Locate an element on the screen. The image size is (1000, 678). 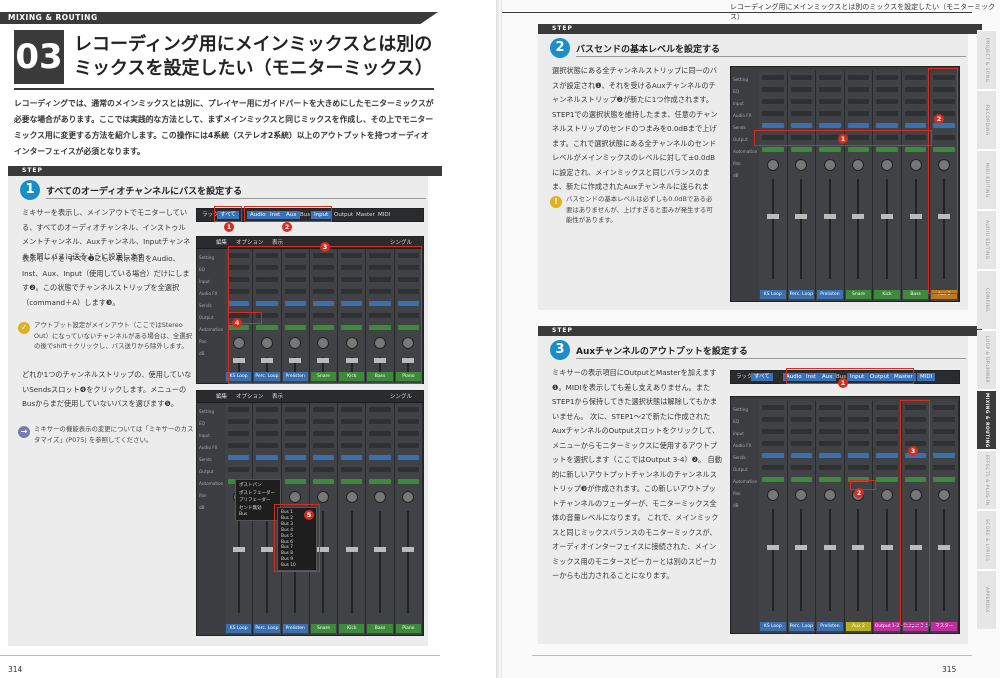
filter-midi-2: MIDI is located at coordinates (926, 377).